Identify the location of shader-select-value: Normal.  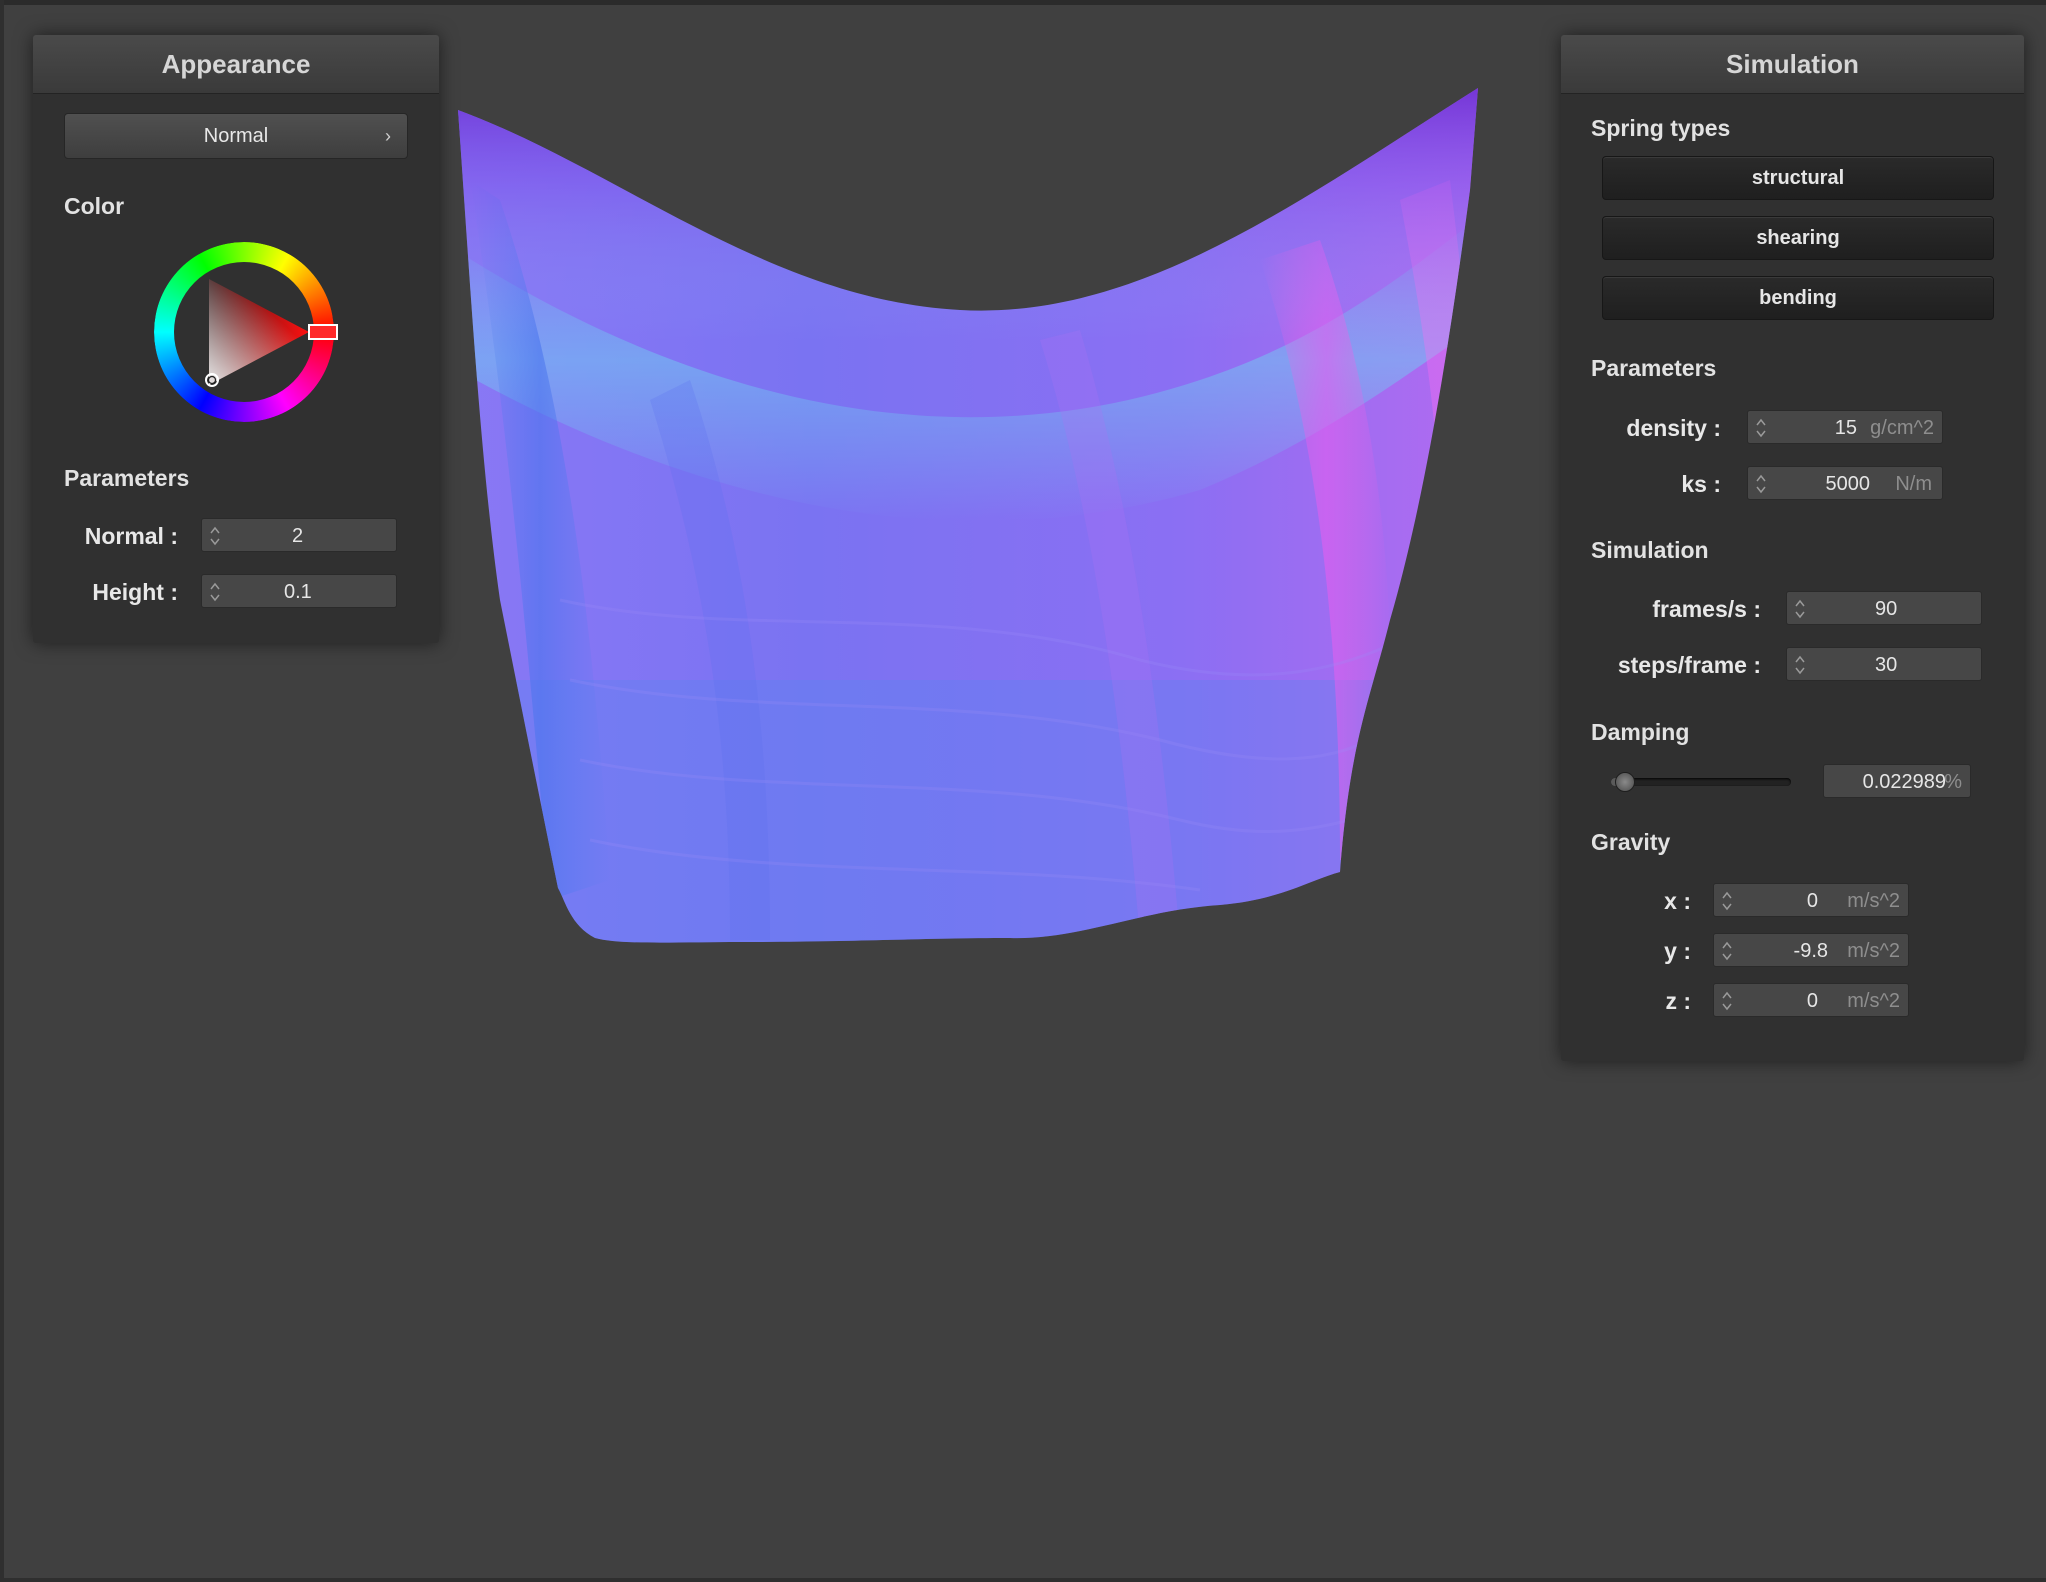
(236, 136).